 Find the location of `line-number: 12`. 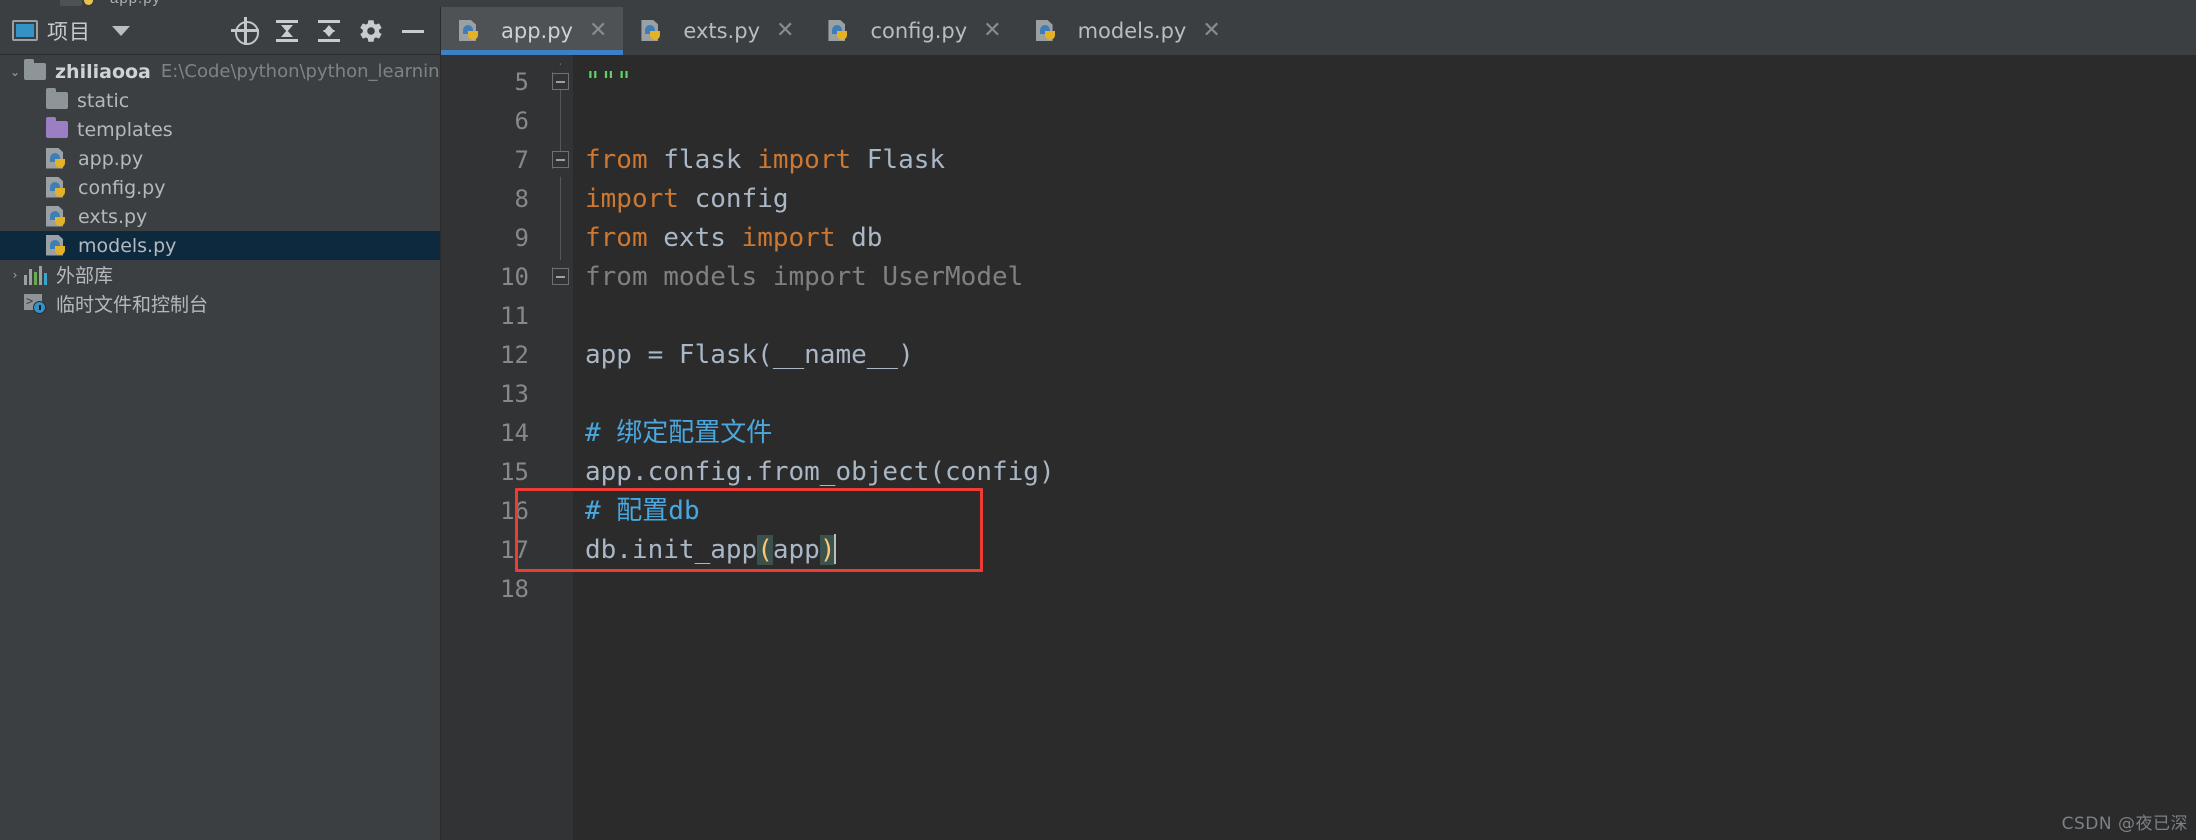

line-number: 12 is located at coordinates (514, 355).